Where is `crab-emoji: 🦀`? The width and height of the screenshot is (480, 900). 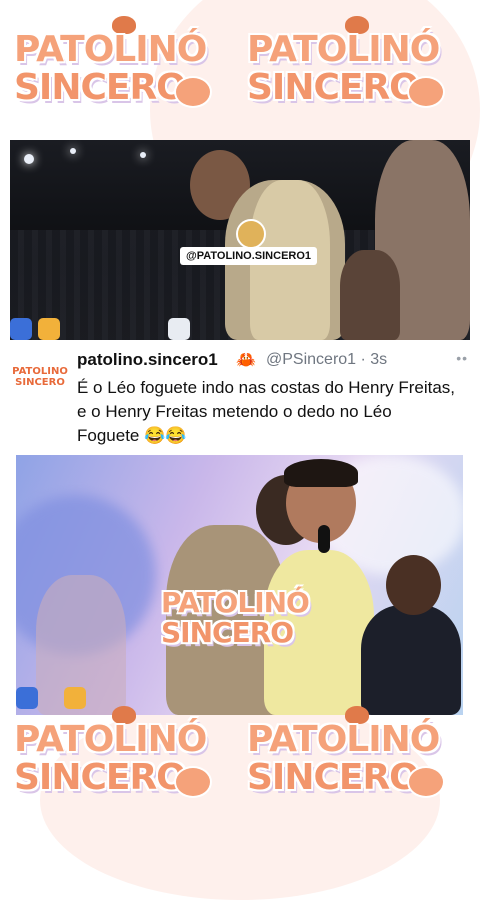 crab-emoji: 🦀 is located at coordinates (246, 360).